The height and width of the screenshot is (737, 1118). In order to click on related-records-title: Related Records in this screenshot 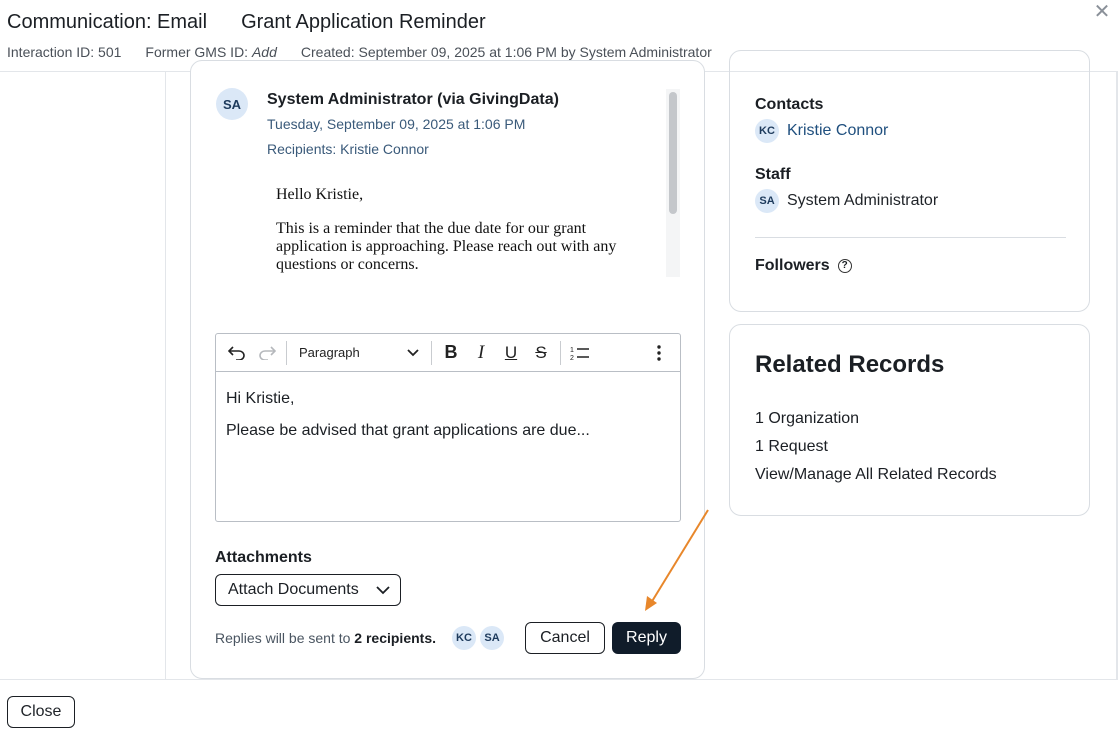, I will do `click(850, 364)`.